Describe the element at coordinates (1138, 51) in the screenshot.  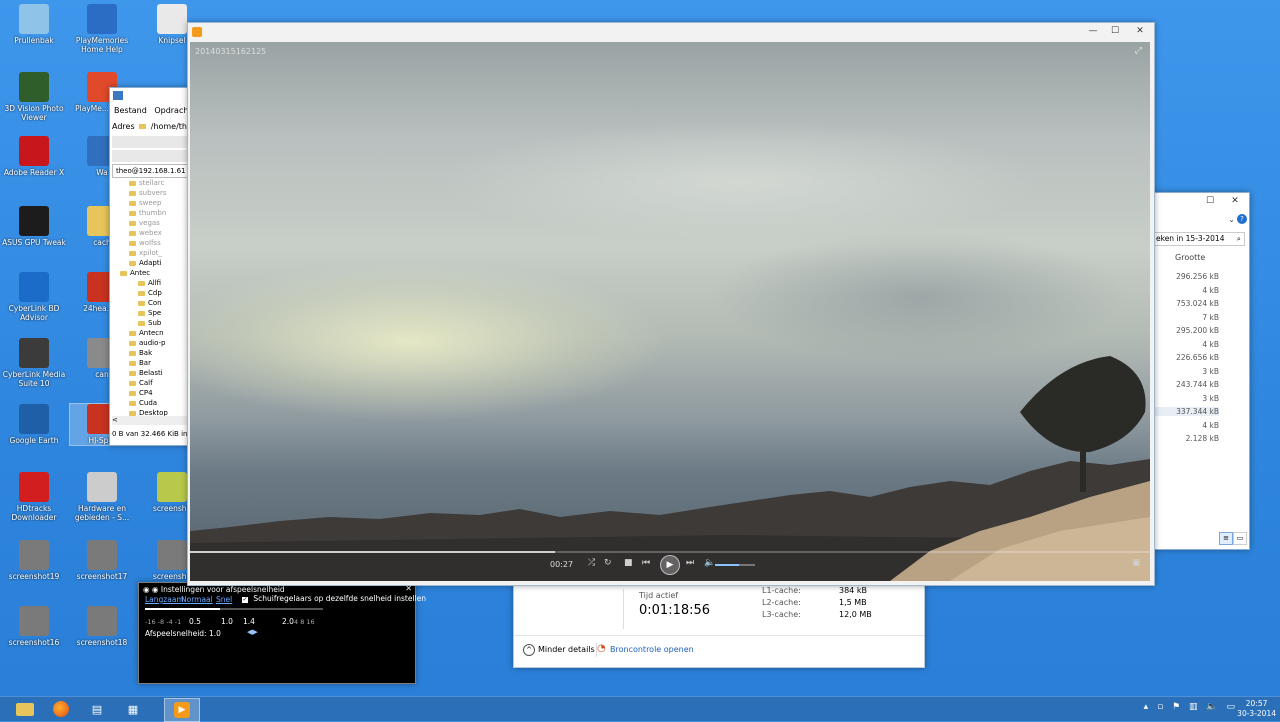
I see `fullscreen-icon: ⤢` at that location.